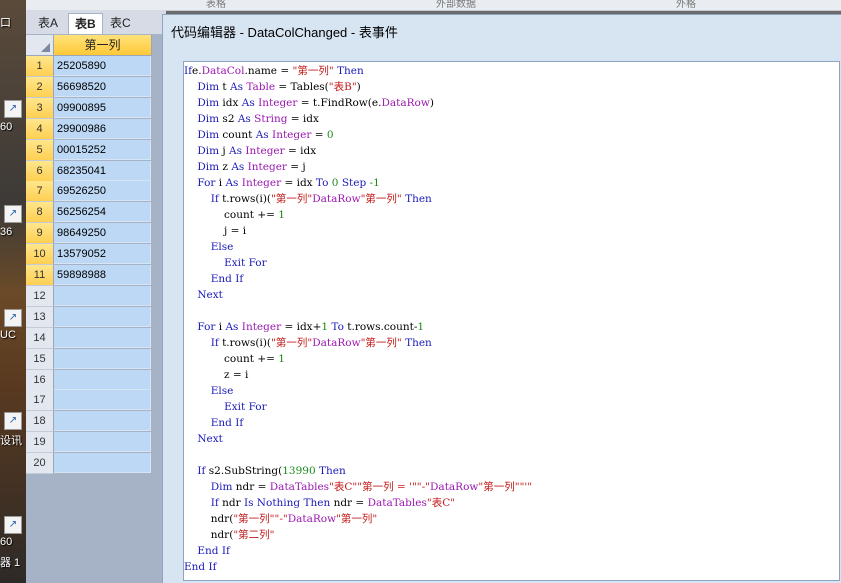 Image resolution: width=841 pixels, height=583 pixels. Describe the element at coordinates (216, 5) in the screenshot. I see `ribbon-item: 表格` at that location.